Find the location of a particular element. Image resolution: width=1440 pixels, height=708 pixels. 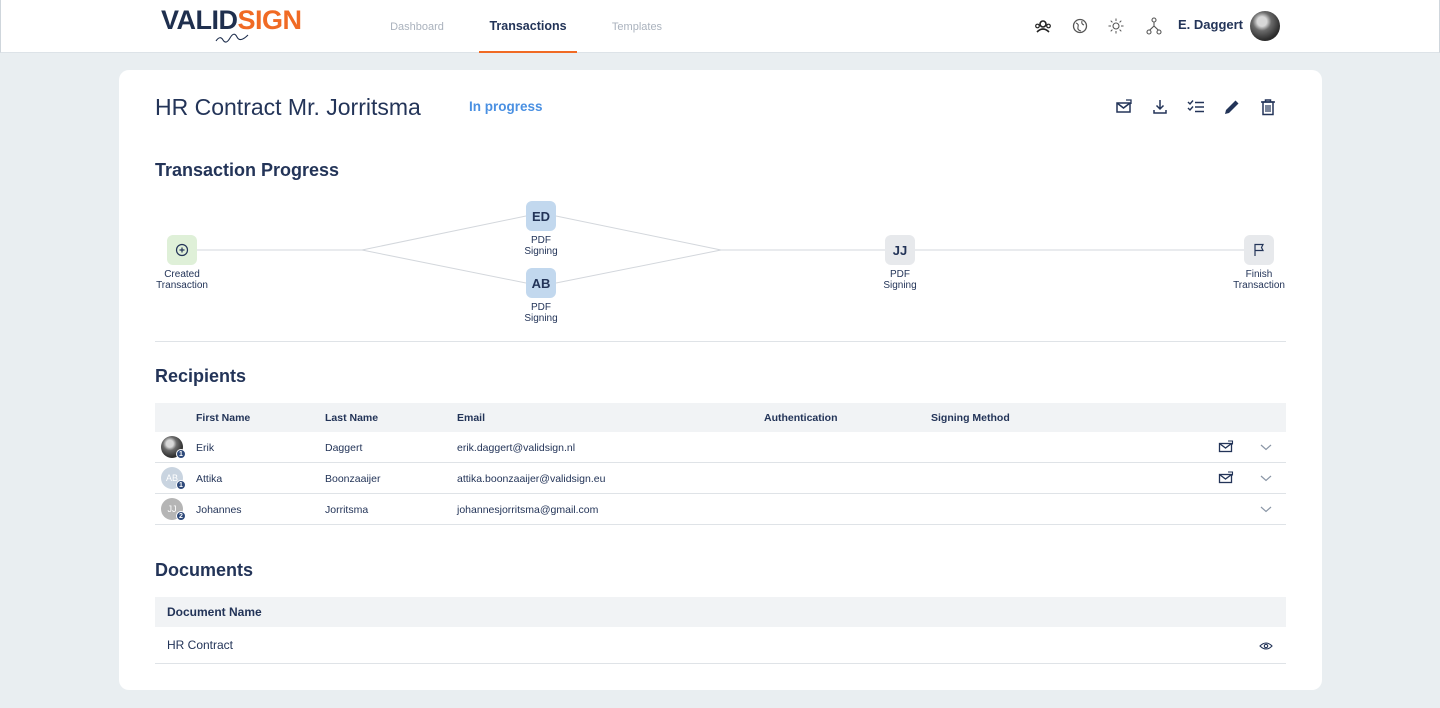

column-authentication: Authentication is located at coordinates (801, 418).